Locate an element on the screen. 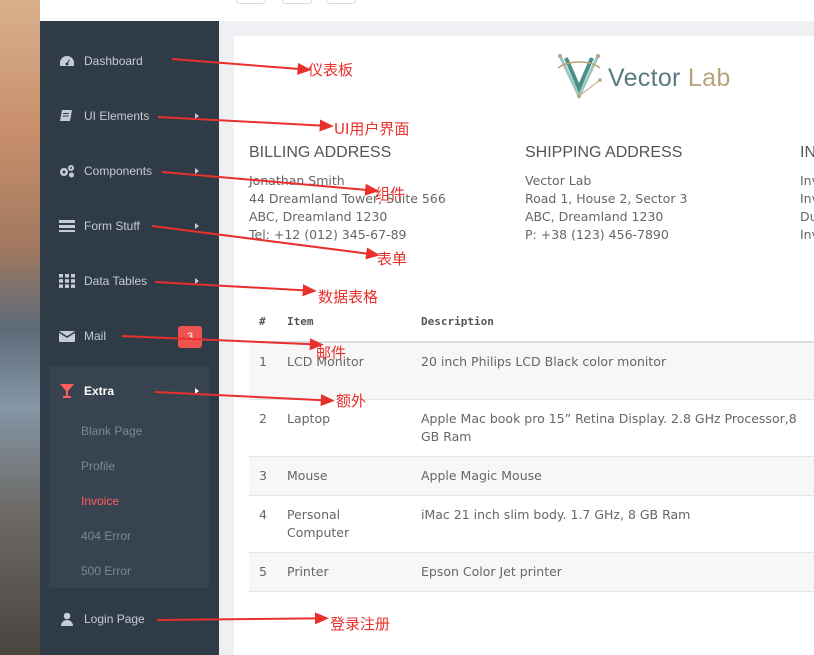  logo-text: Vector Lab is located at coordinates (669, 77).